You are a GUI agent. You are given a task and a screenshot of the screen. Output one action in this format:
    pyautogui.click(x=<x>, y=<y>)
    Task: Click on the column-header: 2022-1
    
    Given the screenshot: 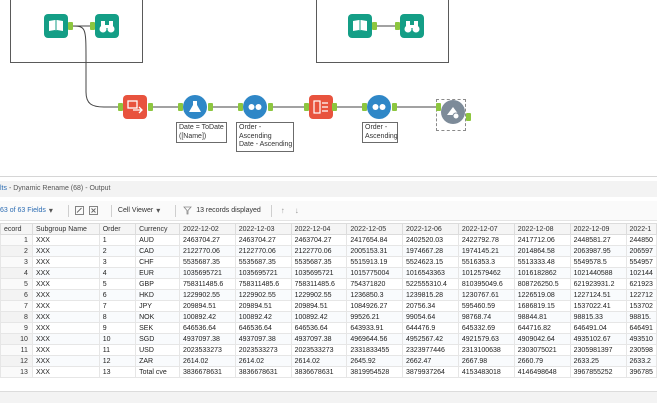 What is the action you would take?
    pyautogui.click(x=641, y=229)
    